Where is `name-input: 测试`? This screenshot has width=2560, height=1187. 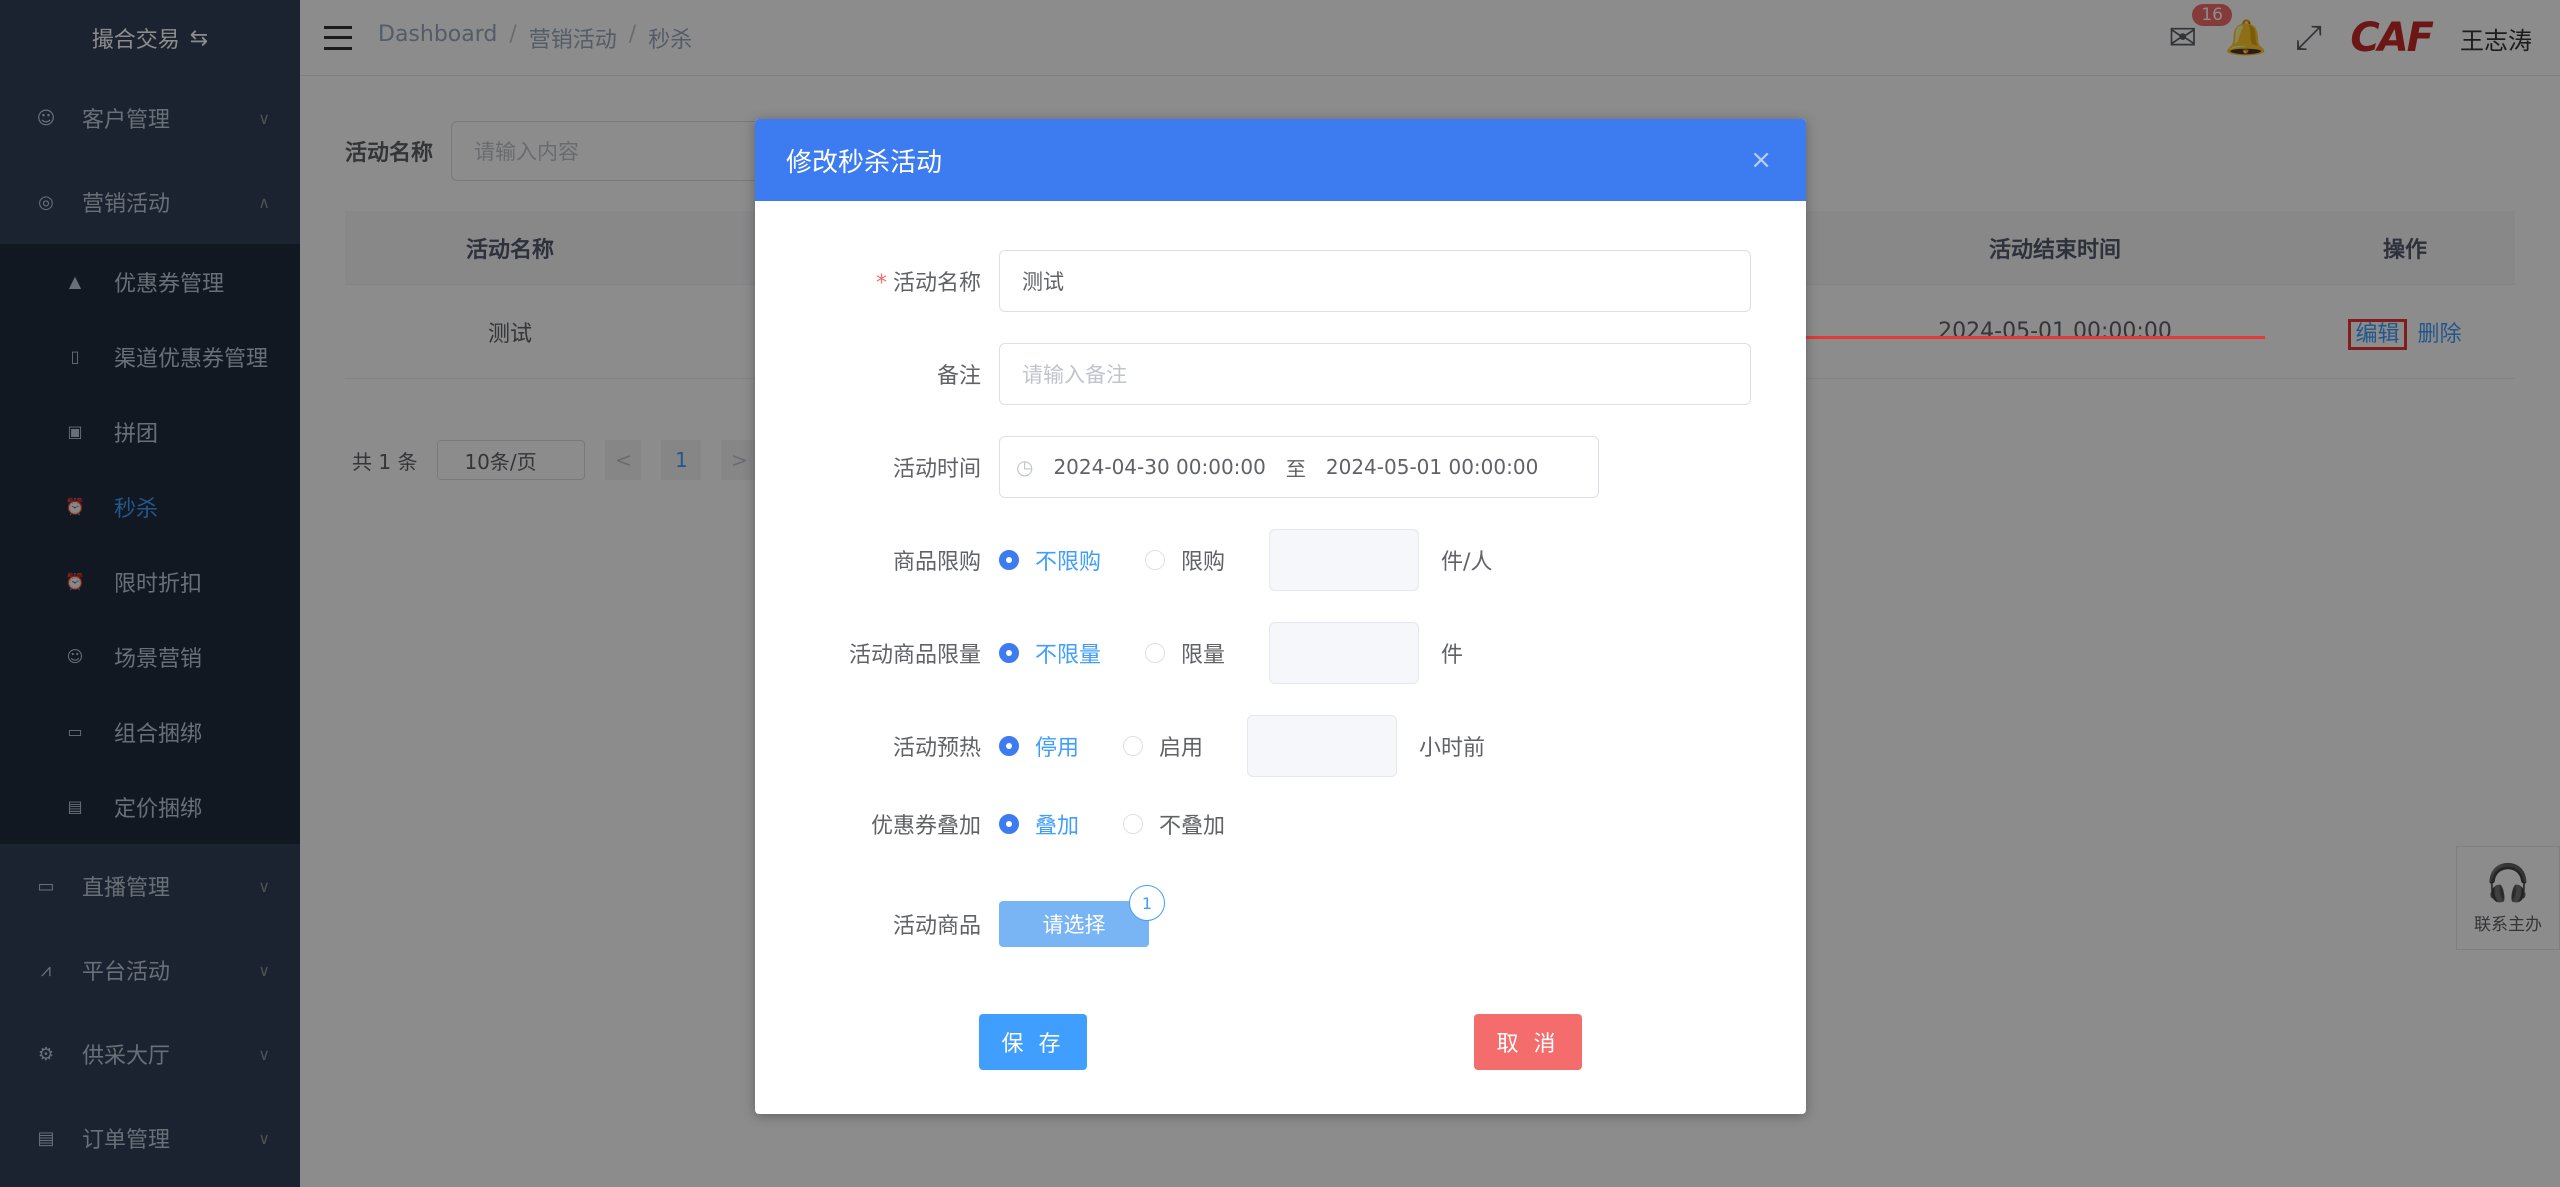
name-input: 测试 is located at coordinates (1375, 281).